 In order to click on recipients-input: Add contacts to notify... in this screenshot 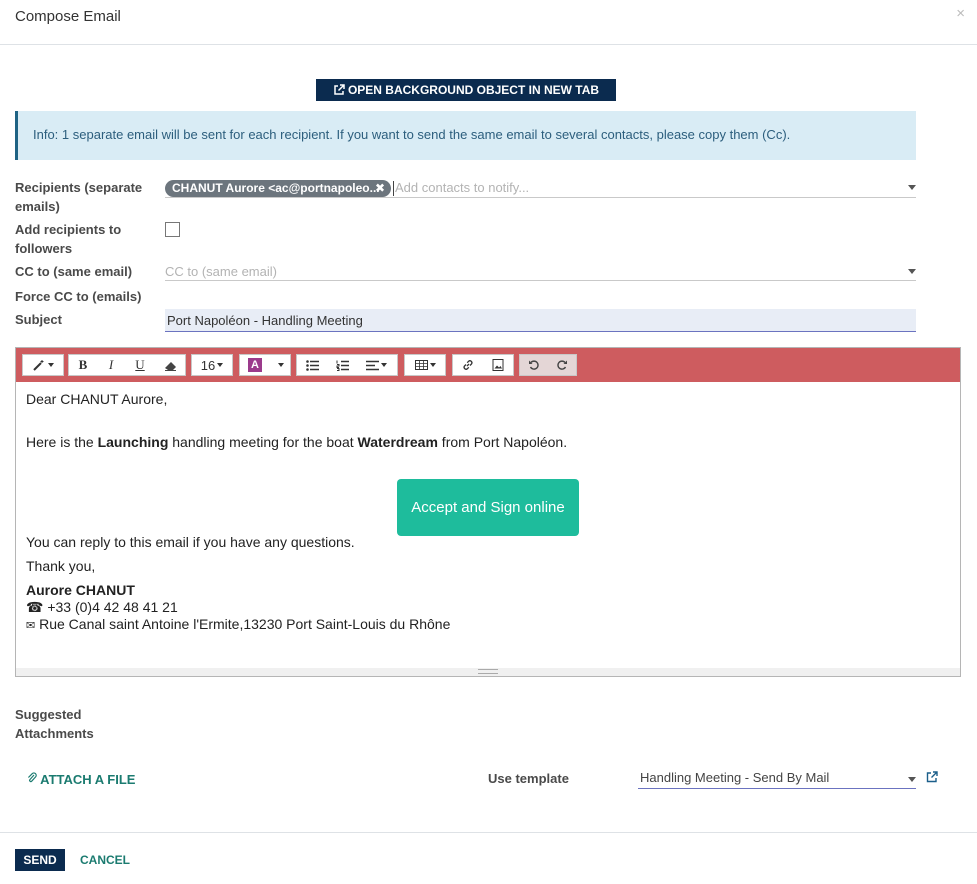, I will do `click(462, 187)`.